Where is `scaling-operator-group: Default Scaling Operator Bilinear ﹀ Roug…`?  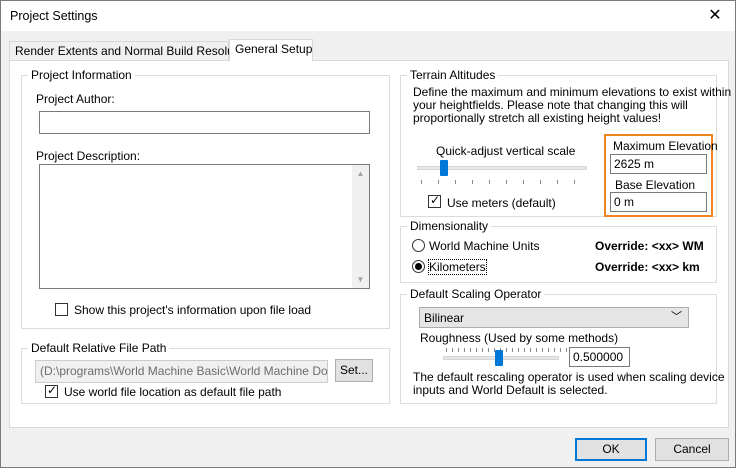 scaling-operator-group: Default Scaling Operator Bilinear ﹀ Roug… is located at coordinates (562, 345).